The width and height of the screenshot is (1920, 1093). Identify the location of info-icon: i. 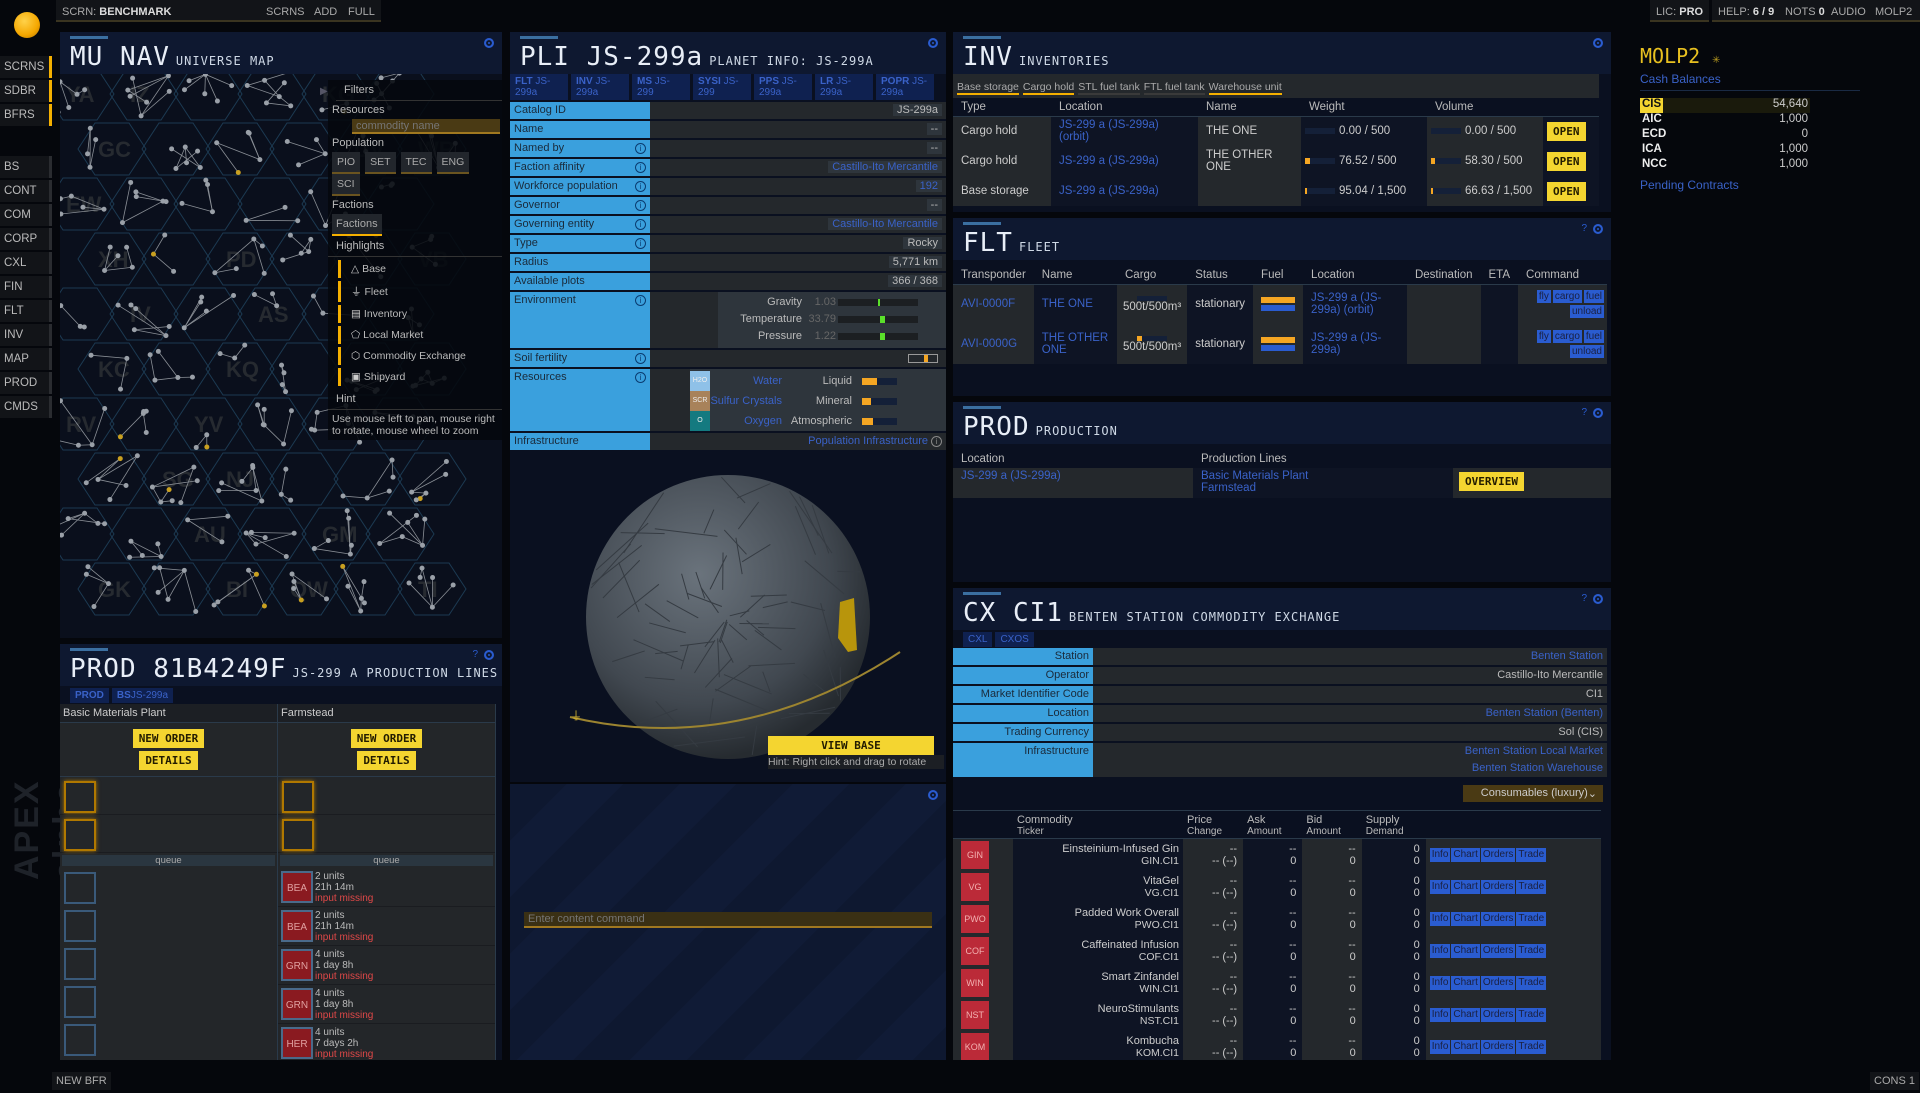
(640, 148).